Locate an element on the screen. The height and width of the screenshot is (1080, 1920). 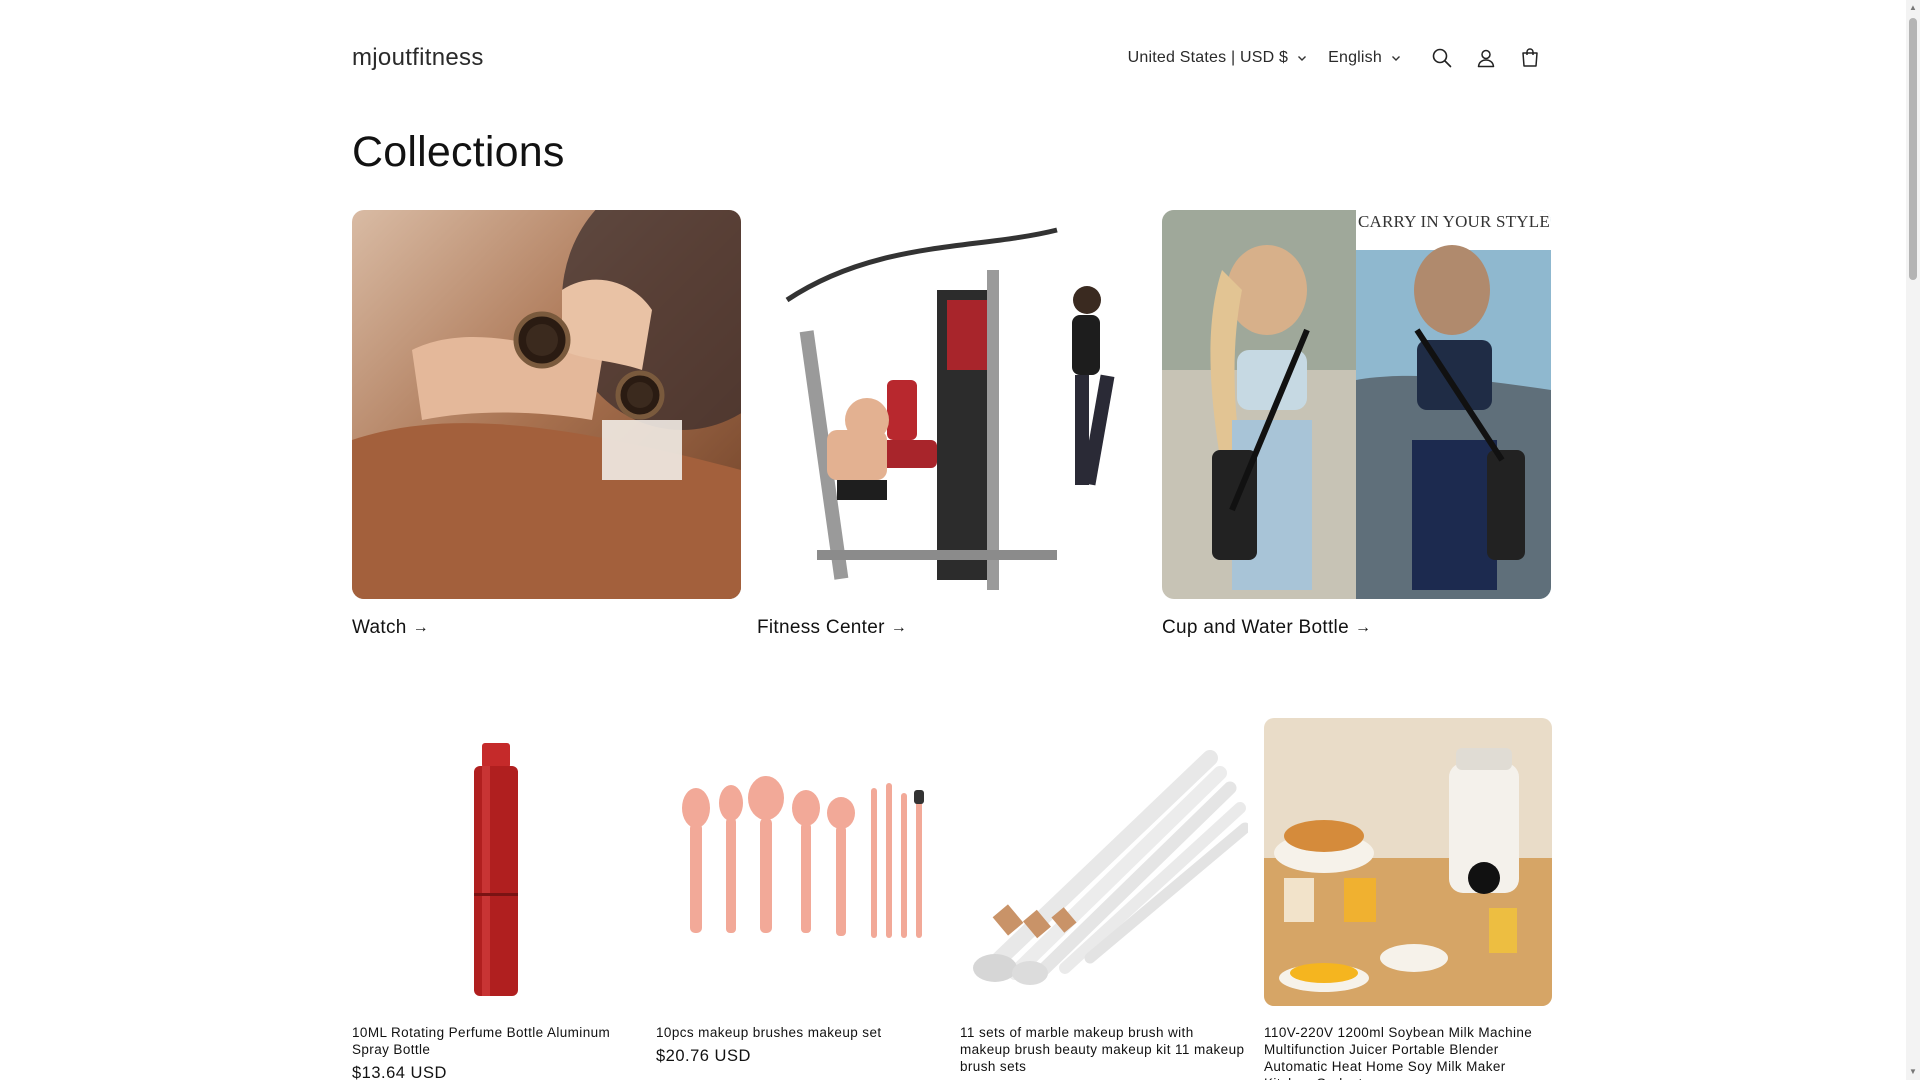
product-image-makeup-brushes is located at coordinates (800, 862).